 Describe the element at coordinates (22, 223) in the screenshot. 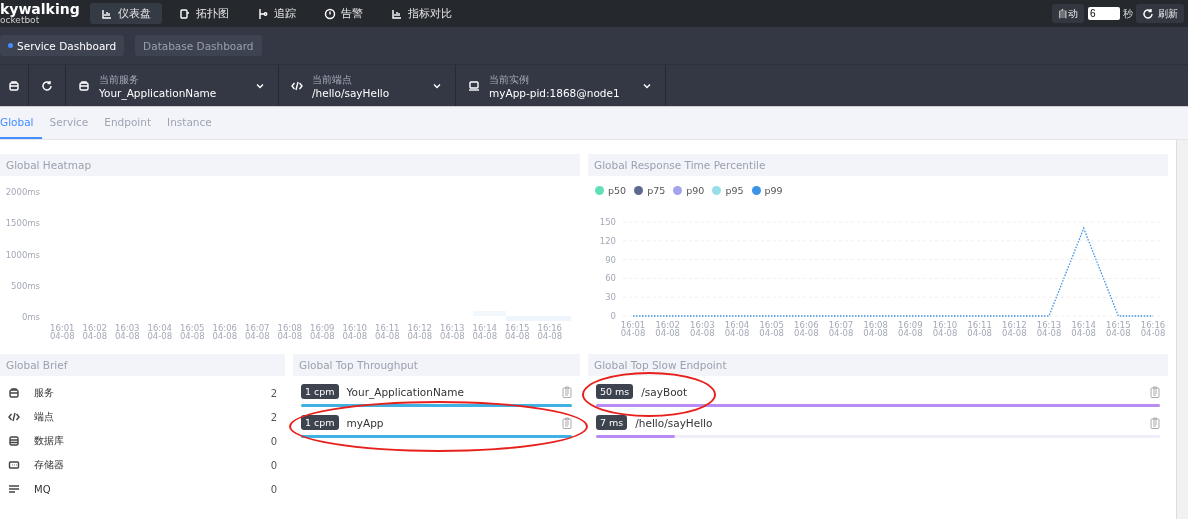

I see `axis-label: 1500ms` at that location.